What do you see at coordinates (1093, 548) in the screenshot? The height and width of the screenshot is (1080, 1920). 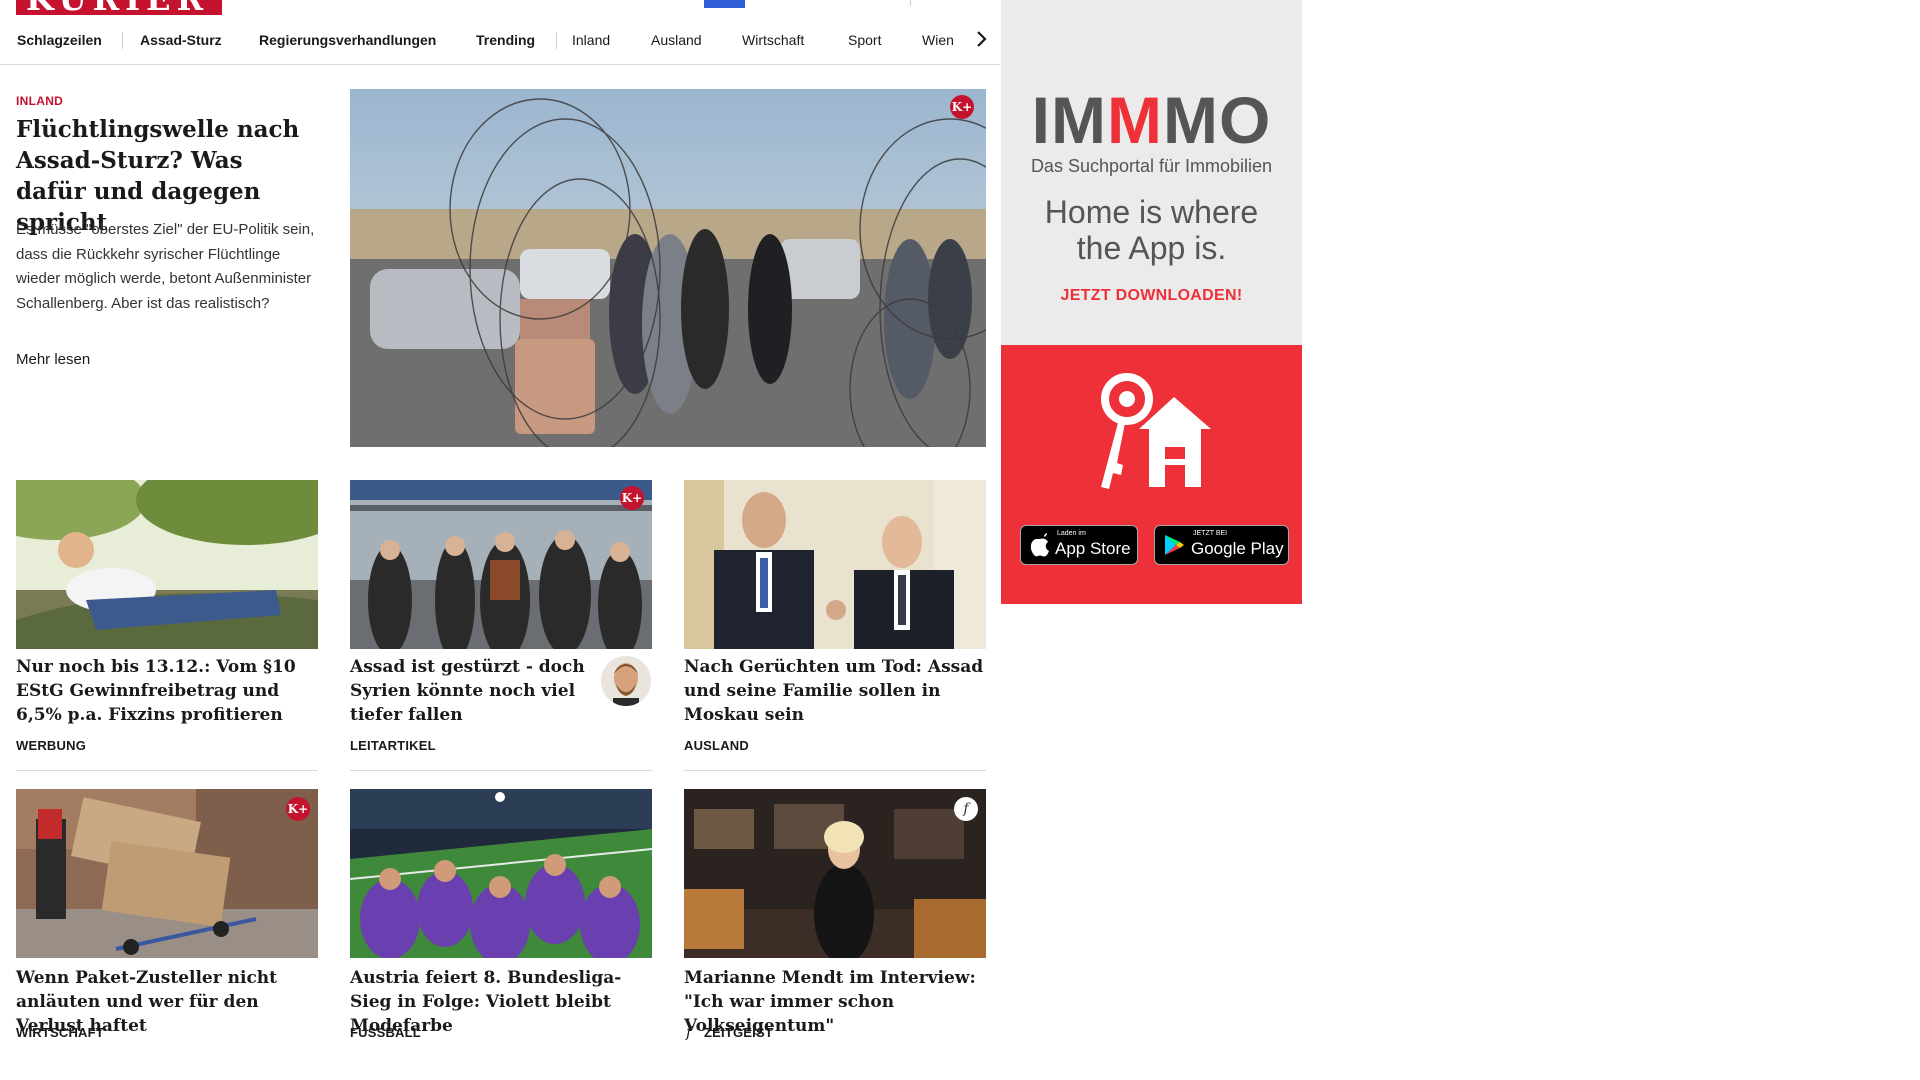 I see `app-store-label: App Store` at bounding box center [1093, 548].